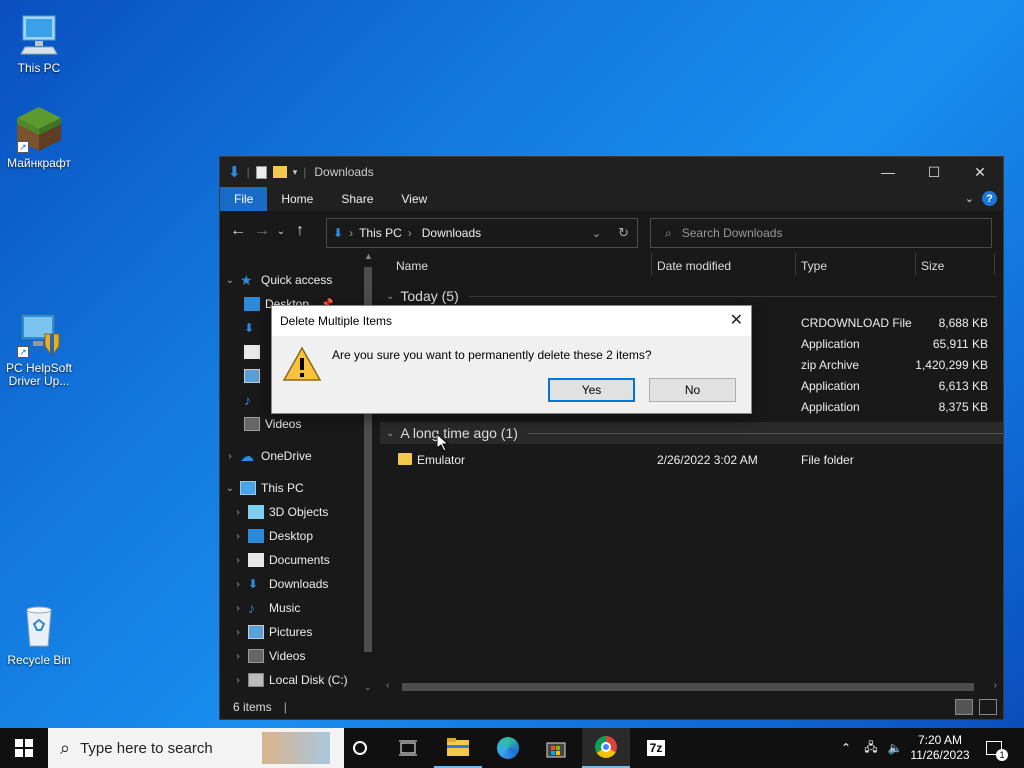 This screenshot has height=768, width=1024. What do you see at coordinates (387, 685) in the screenshot?
I see `scroll-left-arrow-icon: ‹` at bounding box center [387, 685].